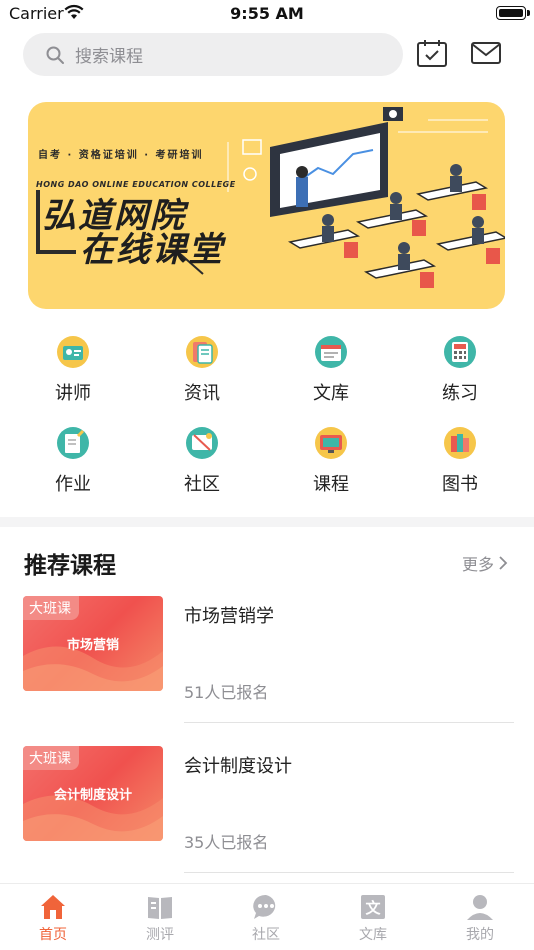 Image resolution: width=534 pixels, height=950 pixels. I want to click on mail-icon, so click(486, 53).